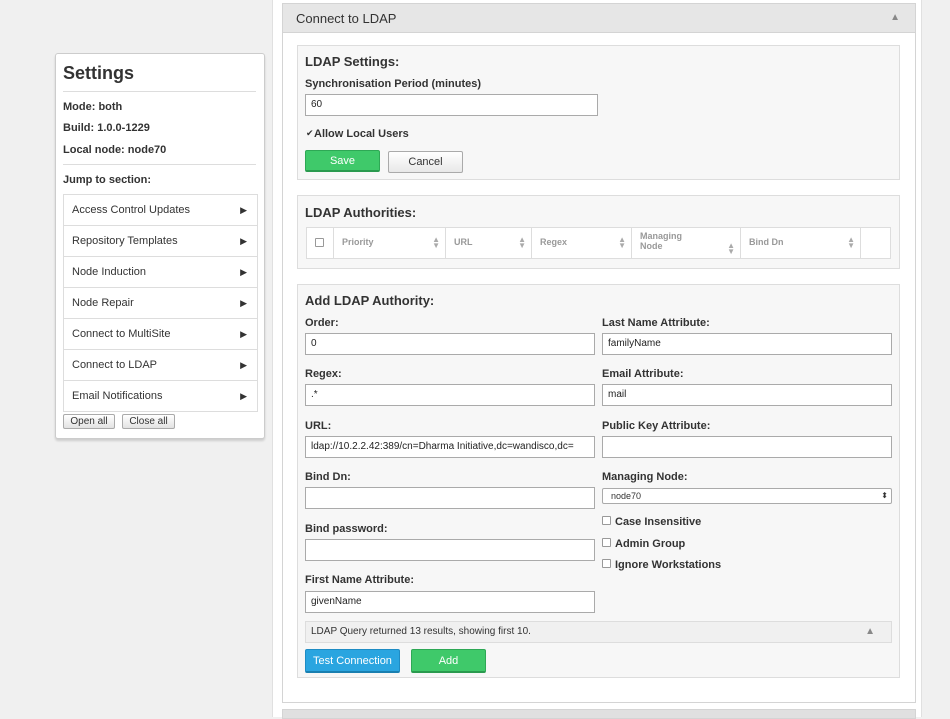  What do you see at coordinates (582, 243) in the screenshot?
I see `column-header-regex: Regex ▲ ▼` at bounding box center [582, 243].